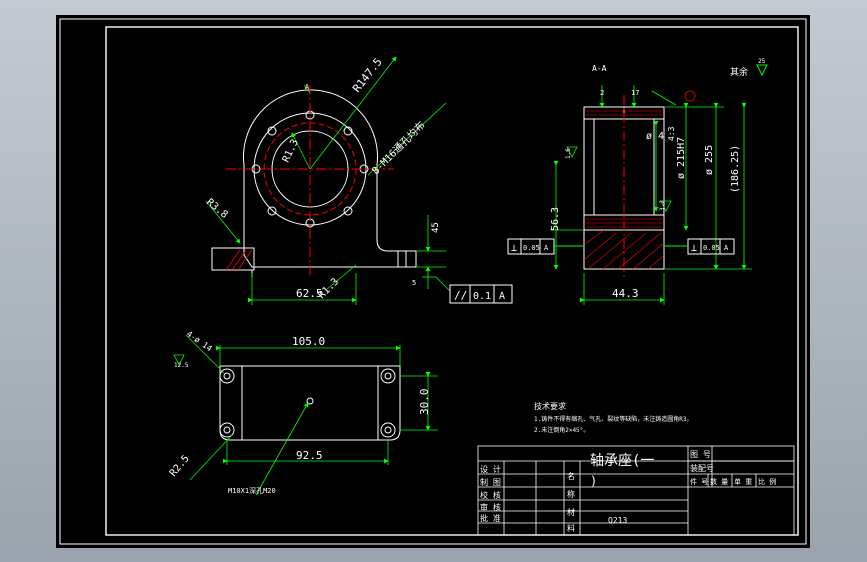  I want to click on row-approve: 批 准, so click(490, 518).